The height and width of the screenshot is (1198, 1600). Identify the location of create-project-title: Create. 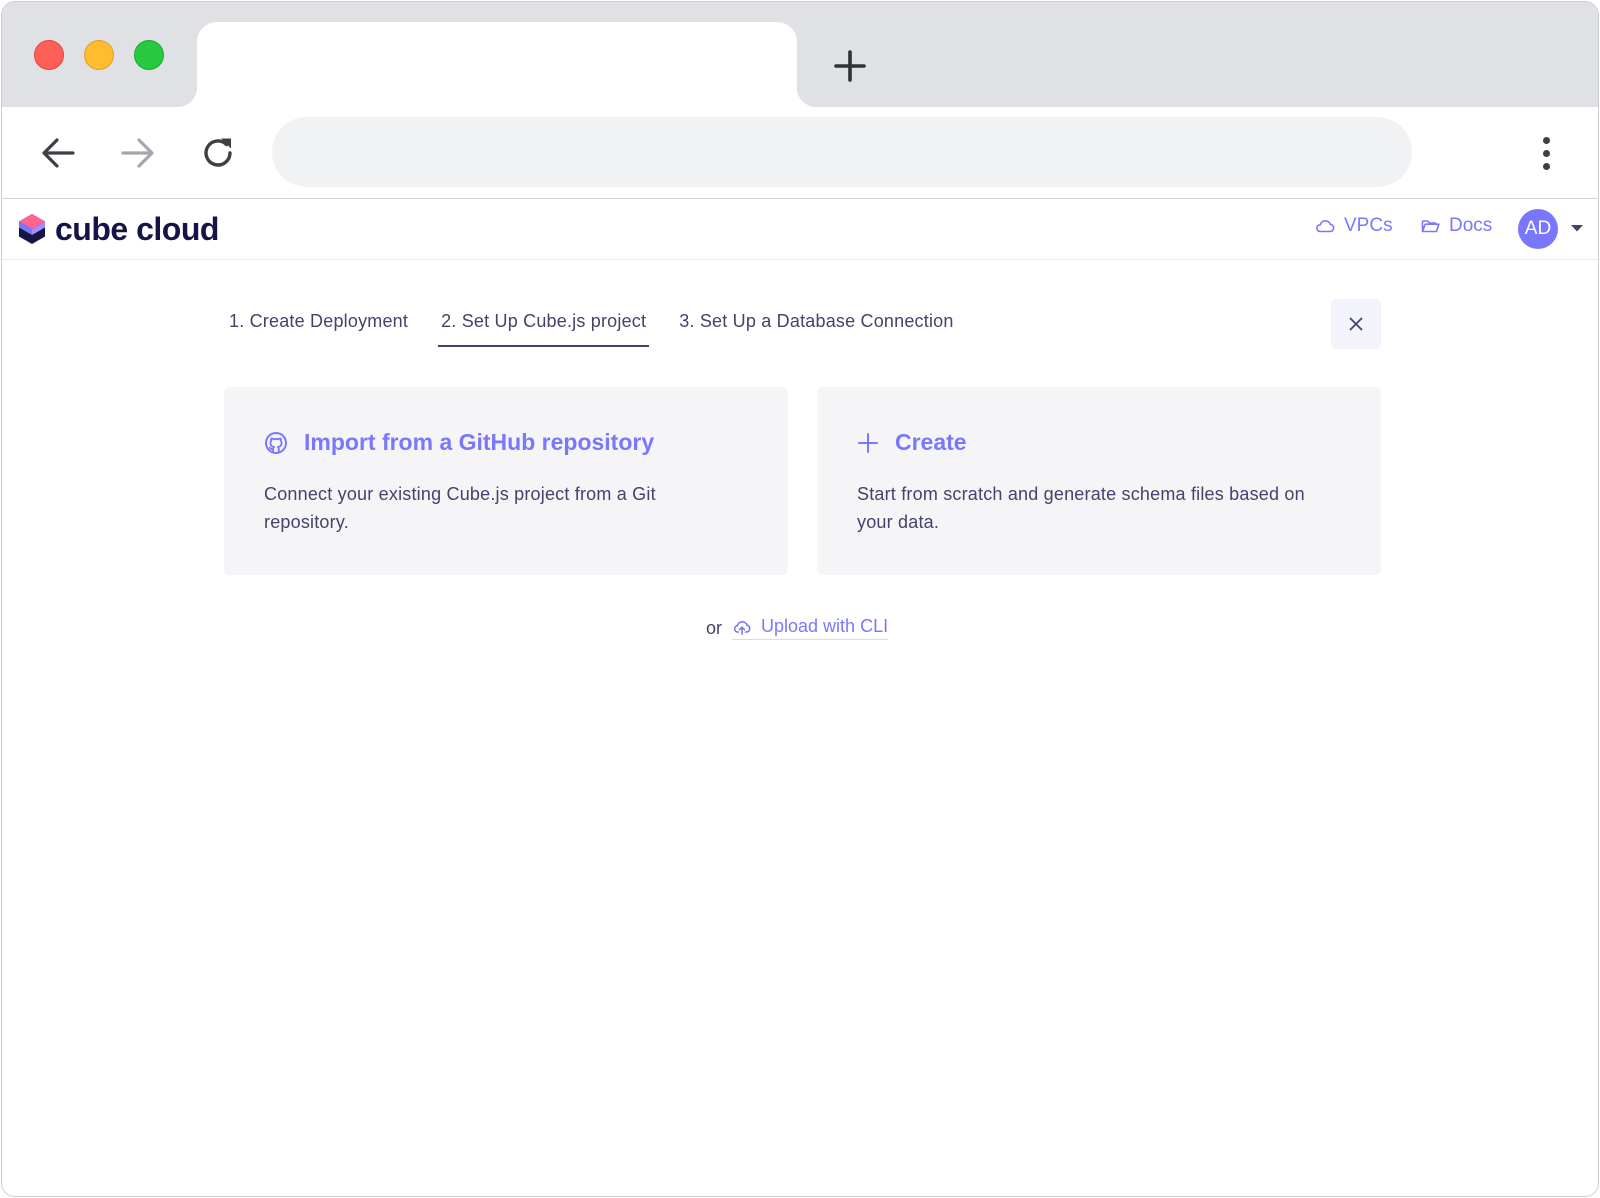
(912, 442).